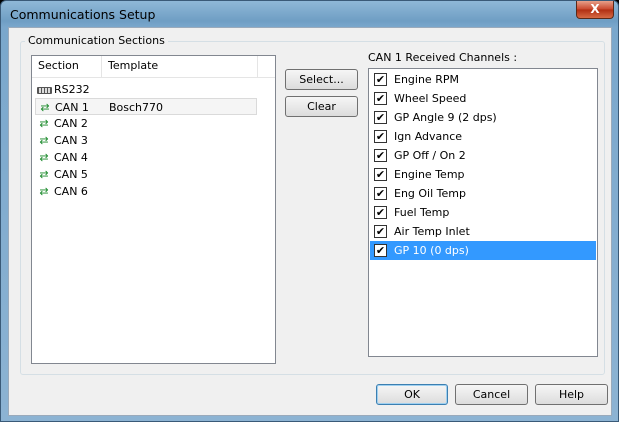  I want to click on window-title: Communications Setup, so click(83, 14).